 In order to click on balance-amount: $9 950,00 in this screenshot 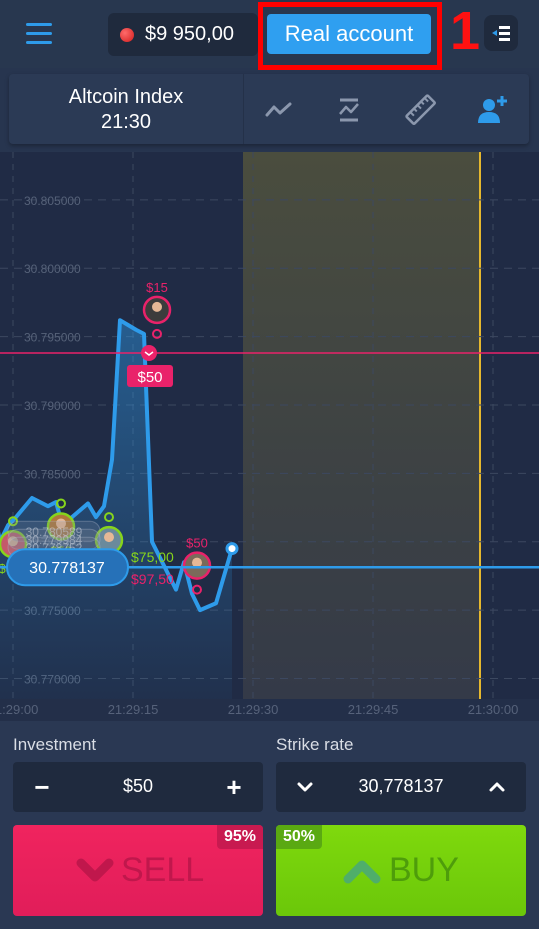, I will do `click(189, 34)`.